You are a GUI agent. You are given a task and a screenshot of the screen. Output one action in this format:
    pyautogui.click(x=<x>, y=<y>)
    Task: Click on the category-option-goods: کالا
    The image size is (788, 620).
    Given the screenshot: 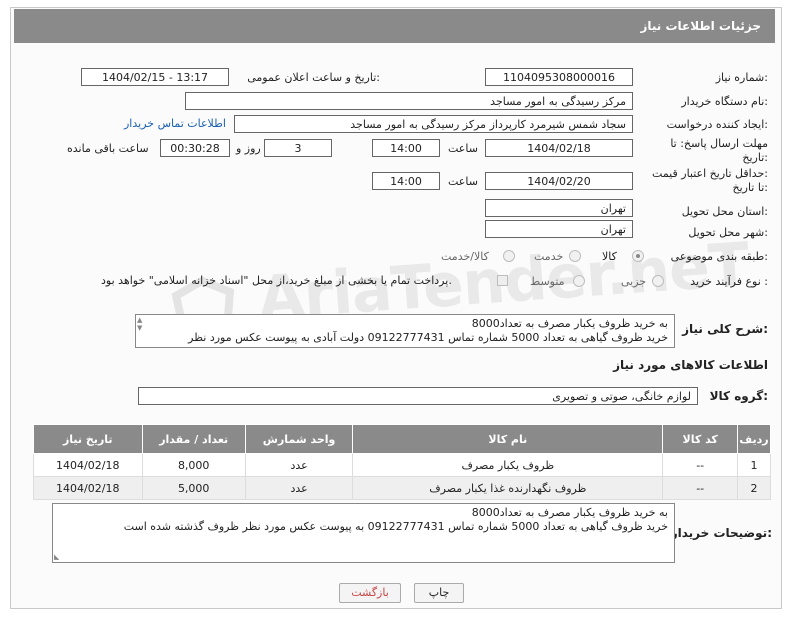 What is the action you would take?
    pyautogui.click(x=609, y=256)
    